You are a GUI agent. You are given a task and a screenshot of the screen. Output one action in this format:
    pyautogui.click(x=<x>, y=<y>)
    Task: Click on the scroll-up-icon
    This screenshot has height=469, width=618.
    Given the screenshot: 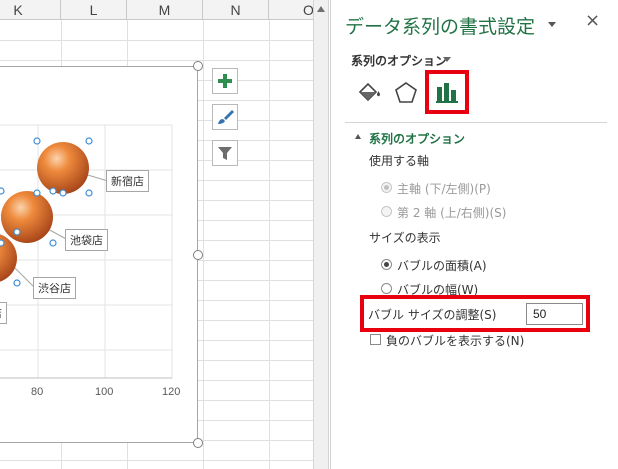 What is the action you would take?
    pyautogui.click(x=321, y=9)
    